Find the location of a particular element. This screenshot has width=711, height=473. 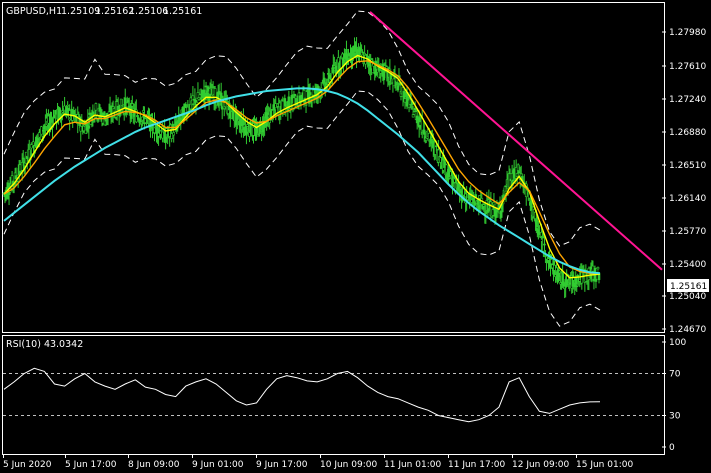

price-label: 1.26880 is located at coordinates (687, 133).